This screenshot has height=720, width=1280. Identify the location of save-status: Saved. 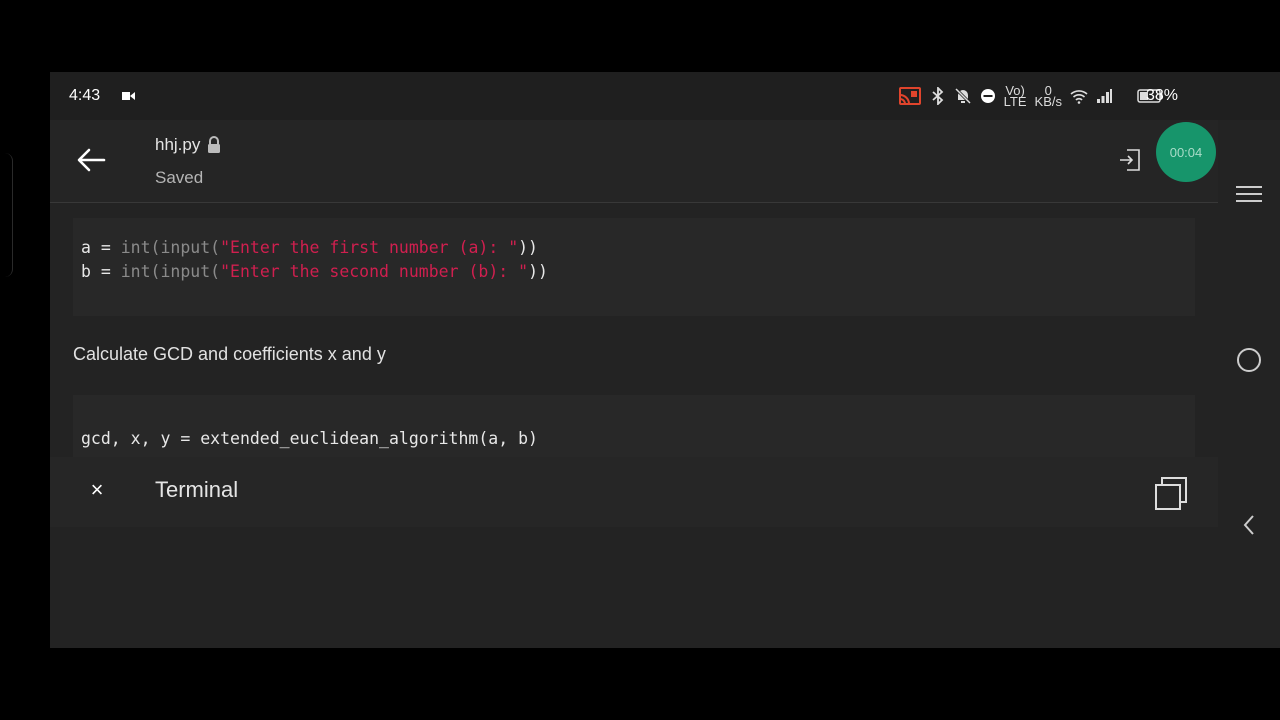
(179, 177).